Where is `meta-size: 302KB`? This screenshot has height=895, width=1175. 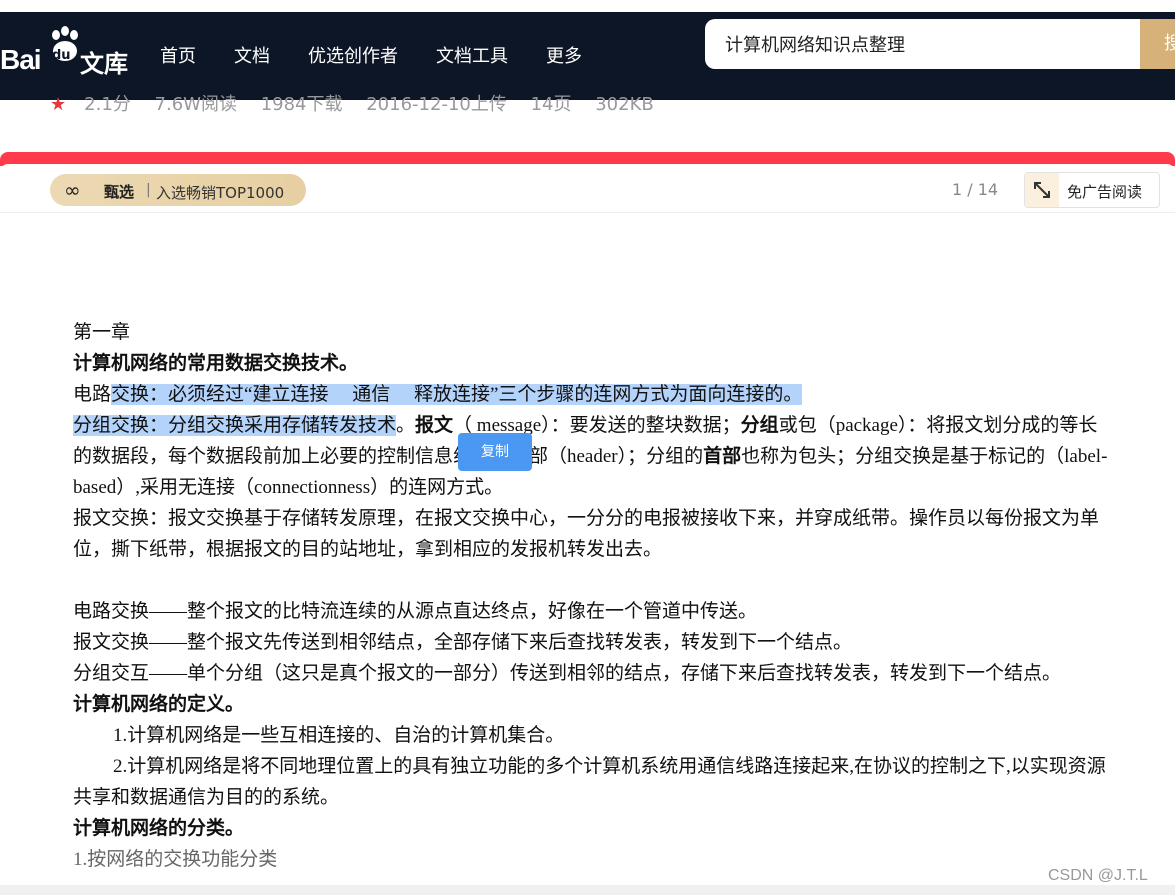
meta-size: 302KB is located at coordinates (624, 104).